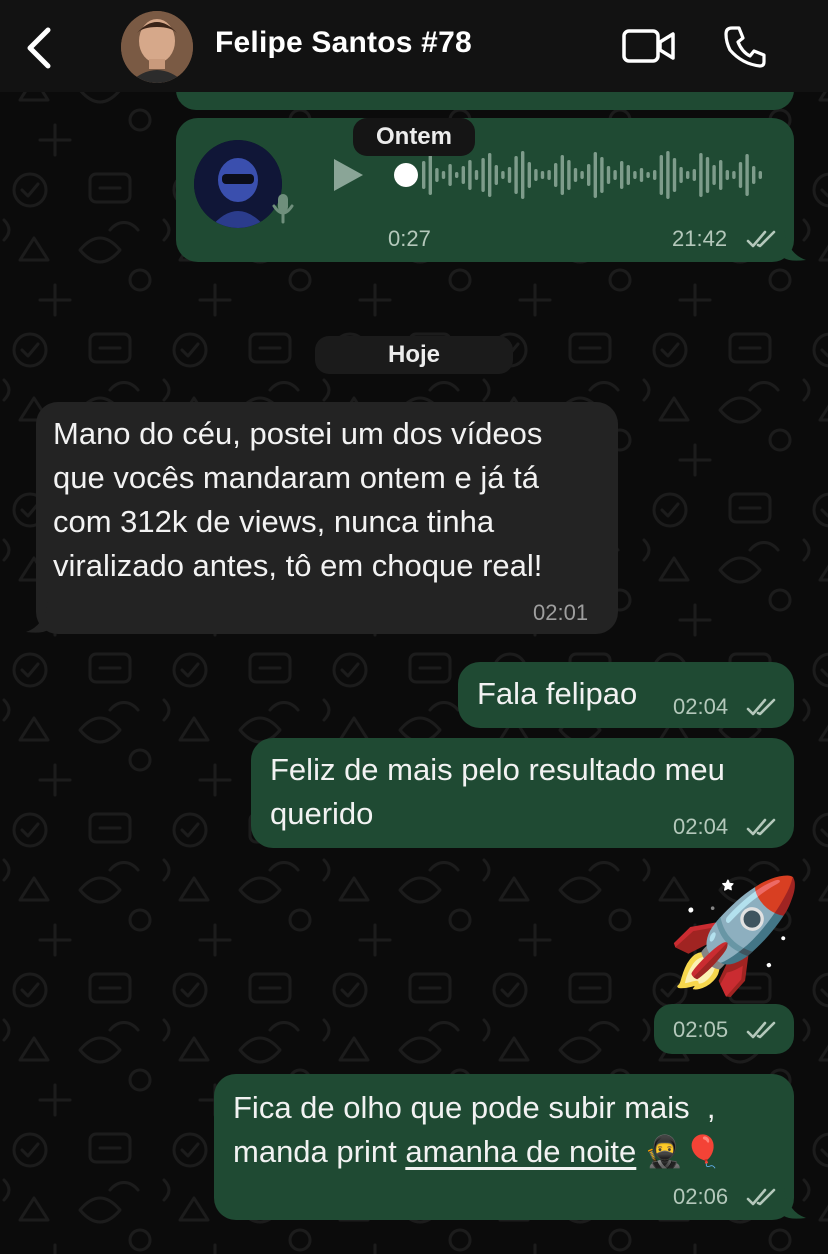 The width and height of the screenshot is (828, 1254). What do you see at coordinates (700, 238) in the screenshot?
I see `message-time: 21:42` at bounding box center [700, 238].